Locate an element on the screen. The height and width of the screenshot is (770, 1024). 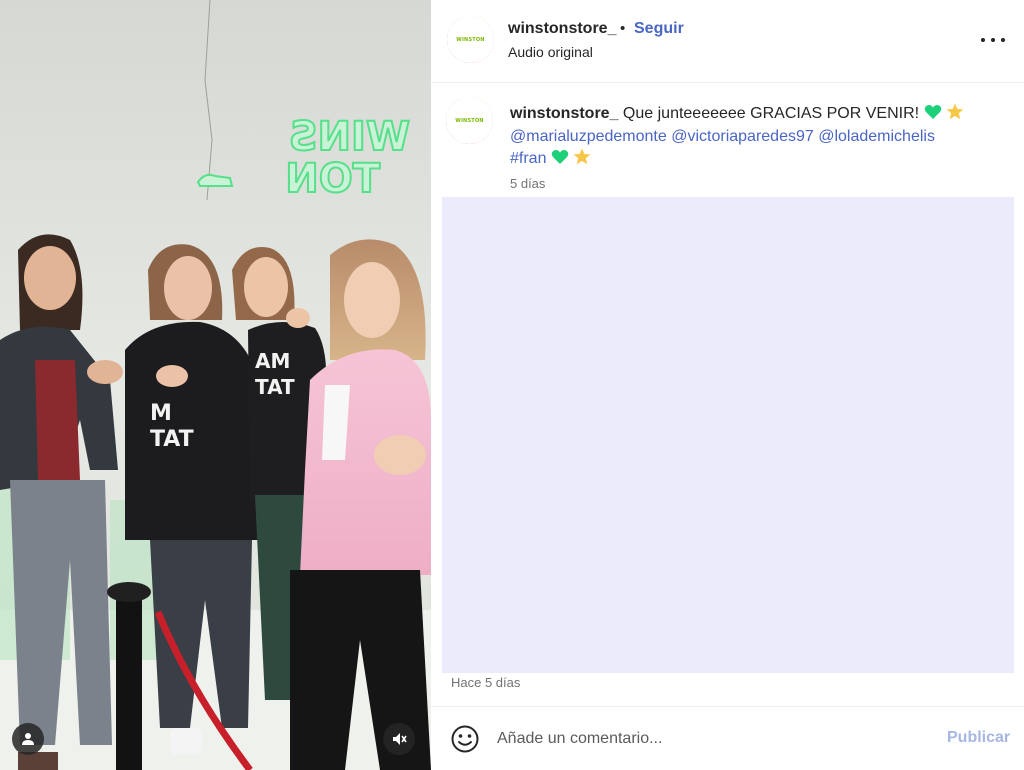
tagged-users-button is located at coordinates (28, 739).